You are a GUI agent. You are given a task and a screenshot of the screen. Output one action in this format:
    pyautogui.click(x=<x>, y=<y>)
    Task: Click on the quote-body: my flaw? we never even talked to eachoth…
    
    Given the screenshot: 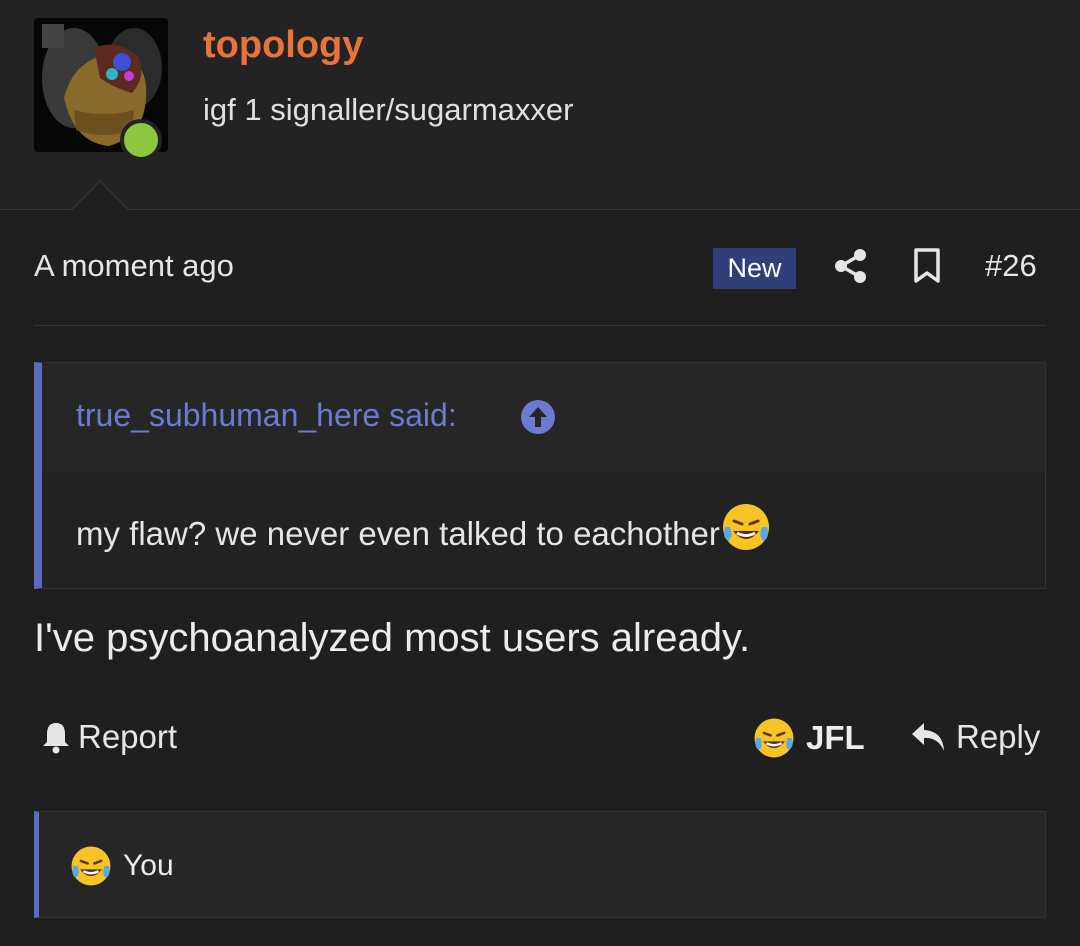 What is the action you would take?
    pyautogui.click(x=543, y=529)
    